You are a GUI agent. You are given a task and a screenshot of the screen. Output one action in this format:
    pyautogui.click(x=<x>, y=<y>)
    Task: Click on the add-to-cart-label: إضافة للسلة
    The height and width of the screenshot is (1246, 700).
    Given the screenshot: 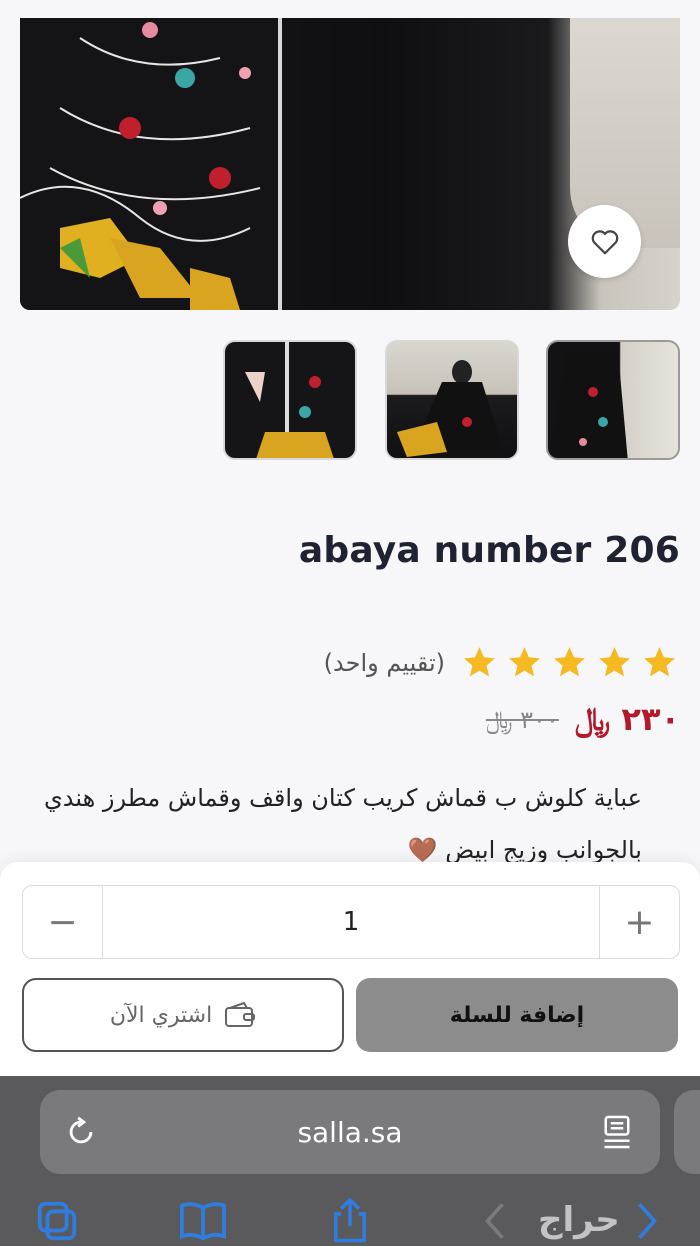 What is the action you would take?
    pyautogui.click(x=517, y=1015)
    